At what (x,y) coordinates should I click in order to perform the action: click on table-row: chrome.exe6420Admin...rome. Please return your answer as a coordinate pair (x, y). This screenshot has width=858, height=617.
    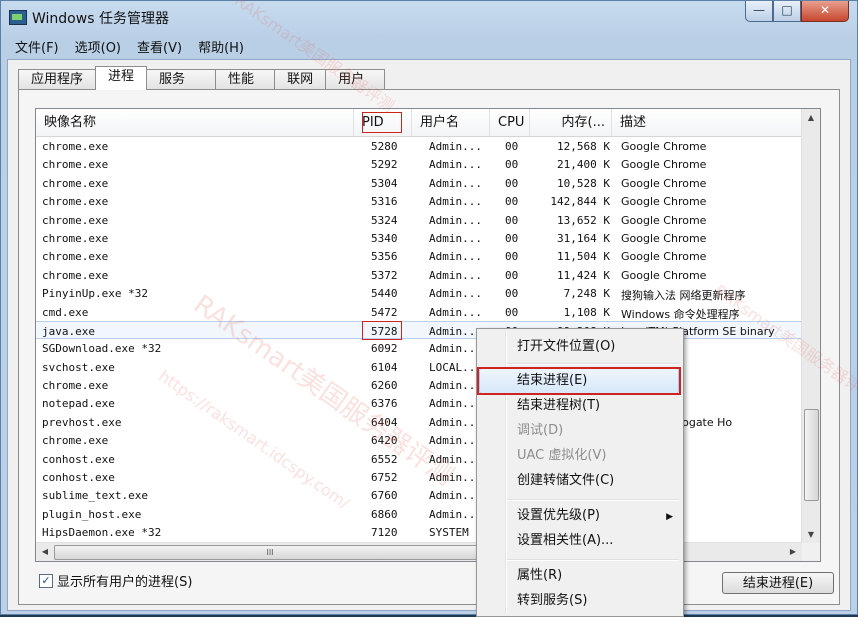
    Looking at the image, I should click on (419, 440).